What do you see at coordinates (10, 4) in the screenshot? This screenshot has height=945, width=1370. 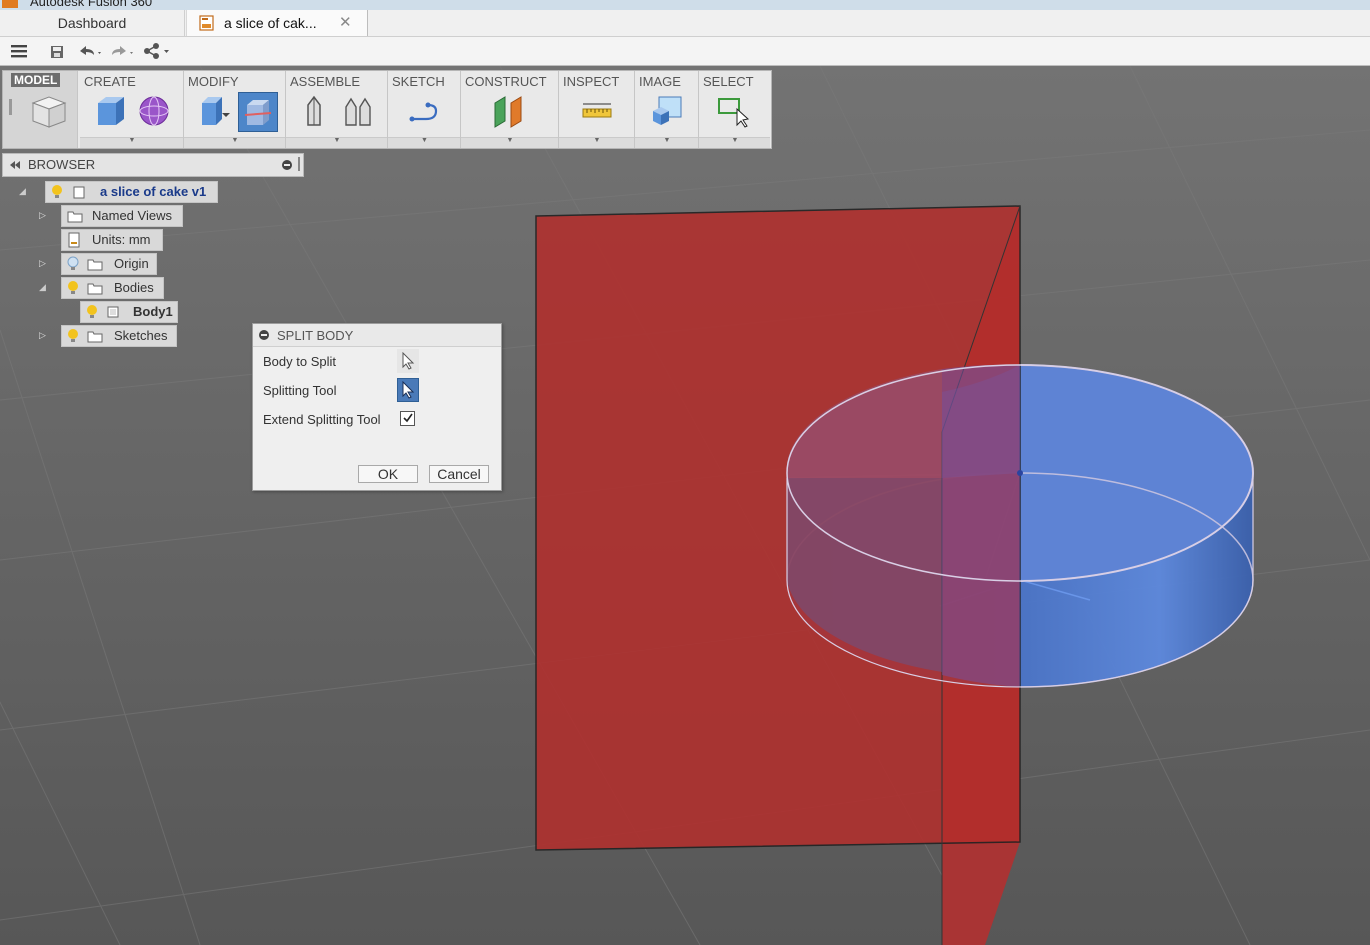 I see `app-logo-icon` at bounding box center [10, 4].